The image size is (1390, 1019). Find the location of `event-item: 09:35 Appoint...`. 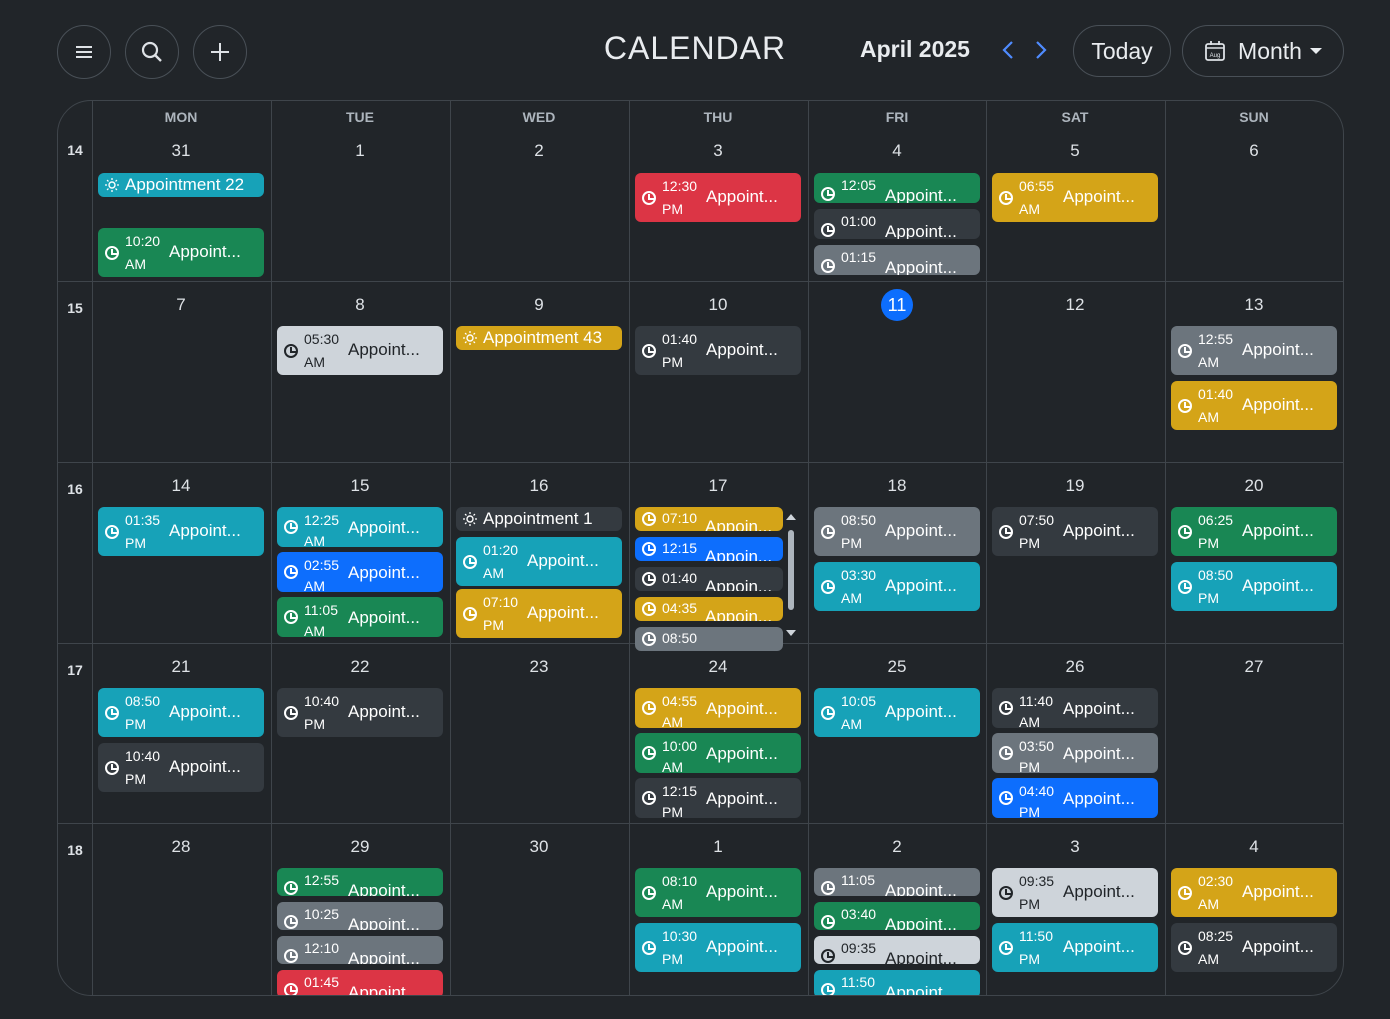

event-item: 09:35 Appoint... is located at coordinates (897, 950).